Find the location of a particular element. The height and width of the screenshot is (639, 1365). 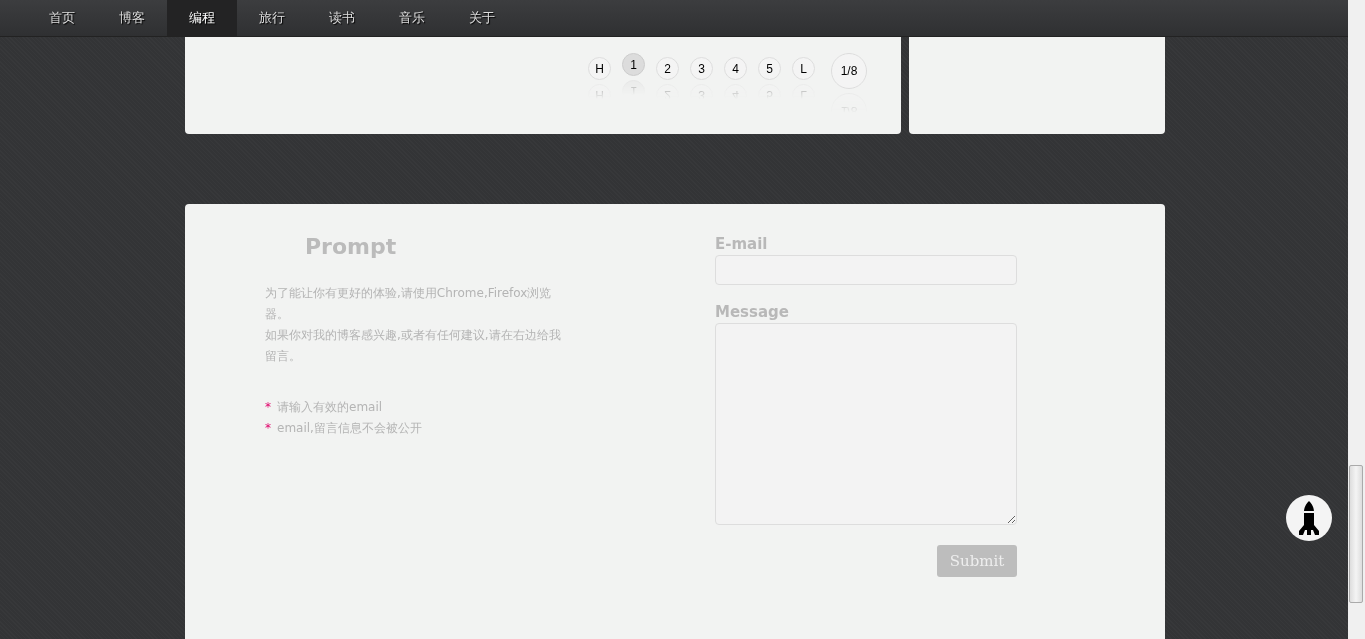

message-label: Message is located at coordinates (752, 312).